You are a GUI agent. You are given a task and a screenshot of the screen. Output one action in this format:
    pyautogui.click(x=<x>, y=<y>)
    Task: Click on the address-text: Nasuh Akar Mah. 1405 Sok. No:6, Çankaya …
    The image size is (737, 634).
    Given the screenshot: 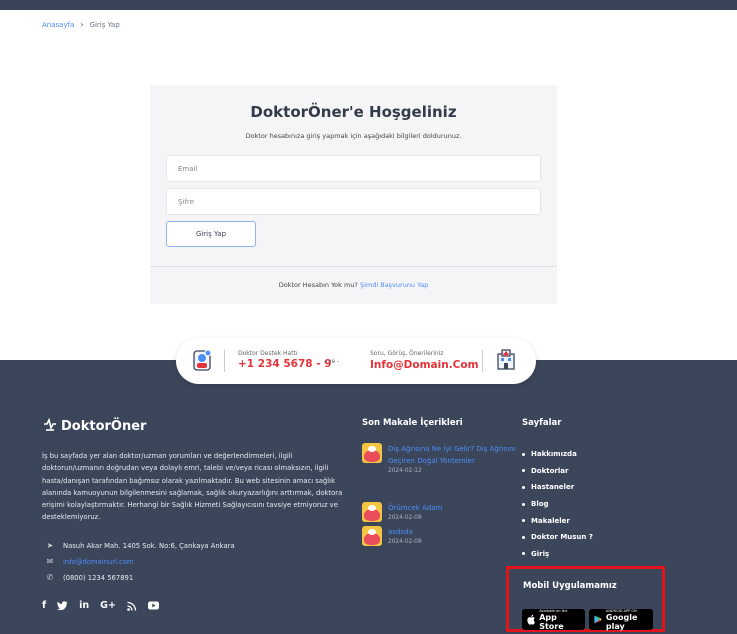 What is the action you would take?
    pyautogui.click(x=149, y=545)
    